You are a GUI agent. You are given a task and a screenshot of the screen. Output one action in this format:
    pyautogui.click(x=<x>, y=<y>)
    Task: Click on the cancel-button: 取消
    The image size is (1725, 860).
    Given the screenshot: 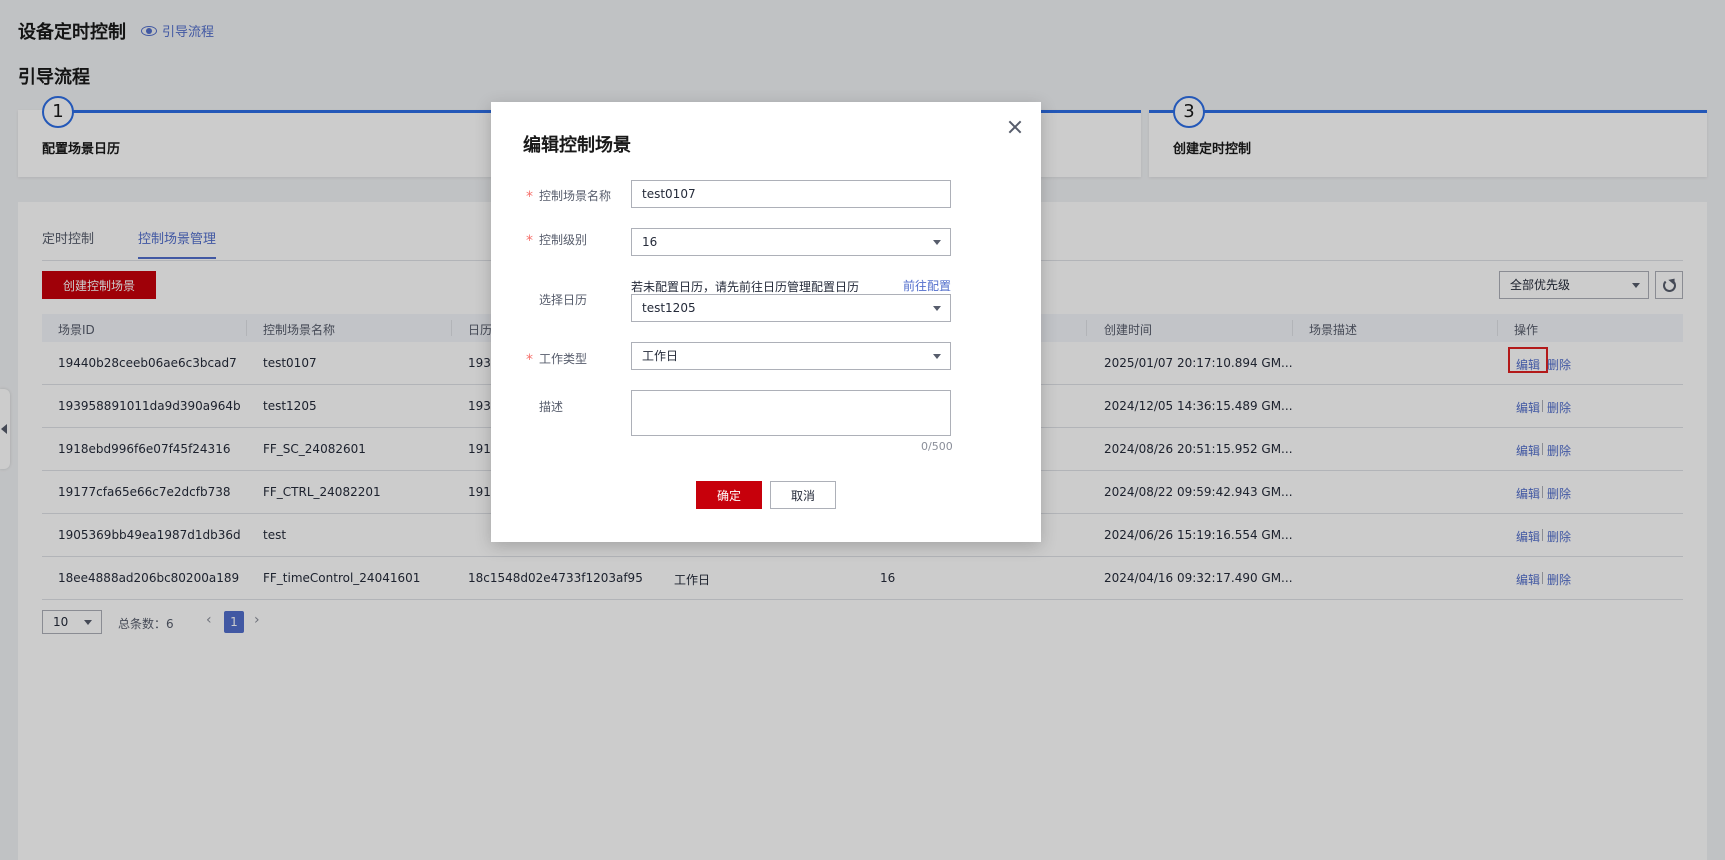 What is the action you would take?
    pyautogui.click(x=803, y=495)
    